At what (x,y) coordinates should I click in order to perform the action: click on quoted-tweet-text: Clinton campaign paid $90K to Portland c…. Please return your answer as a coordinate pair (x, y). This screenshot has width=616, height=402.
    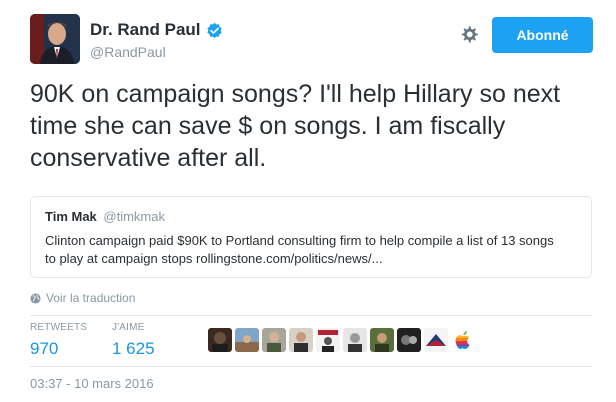
    Looking at the image, I should click on (299, 249).